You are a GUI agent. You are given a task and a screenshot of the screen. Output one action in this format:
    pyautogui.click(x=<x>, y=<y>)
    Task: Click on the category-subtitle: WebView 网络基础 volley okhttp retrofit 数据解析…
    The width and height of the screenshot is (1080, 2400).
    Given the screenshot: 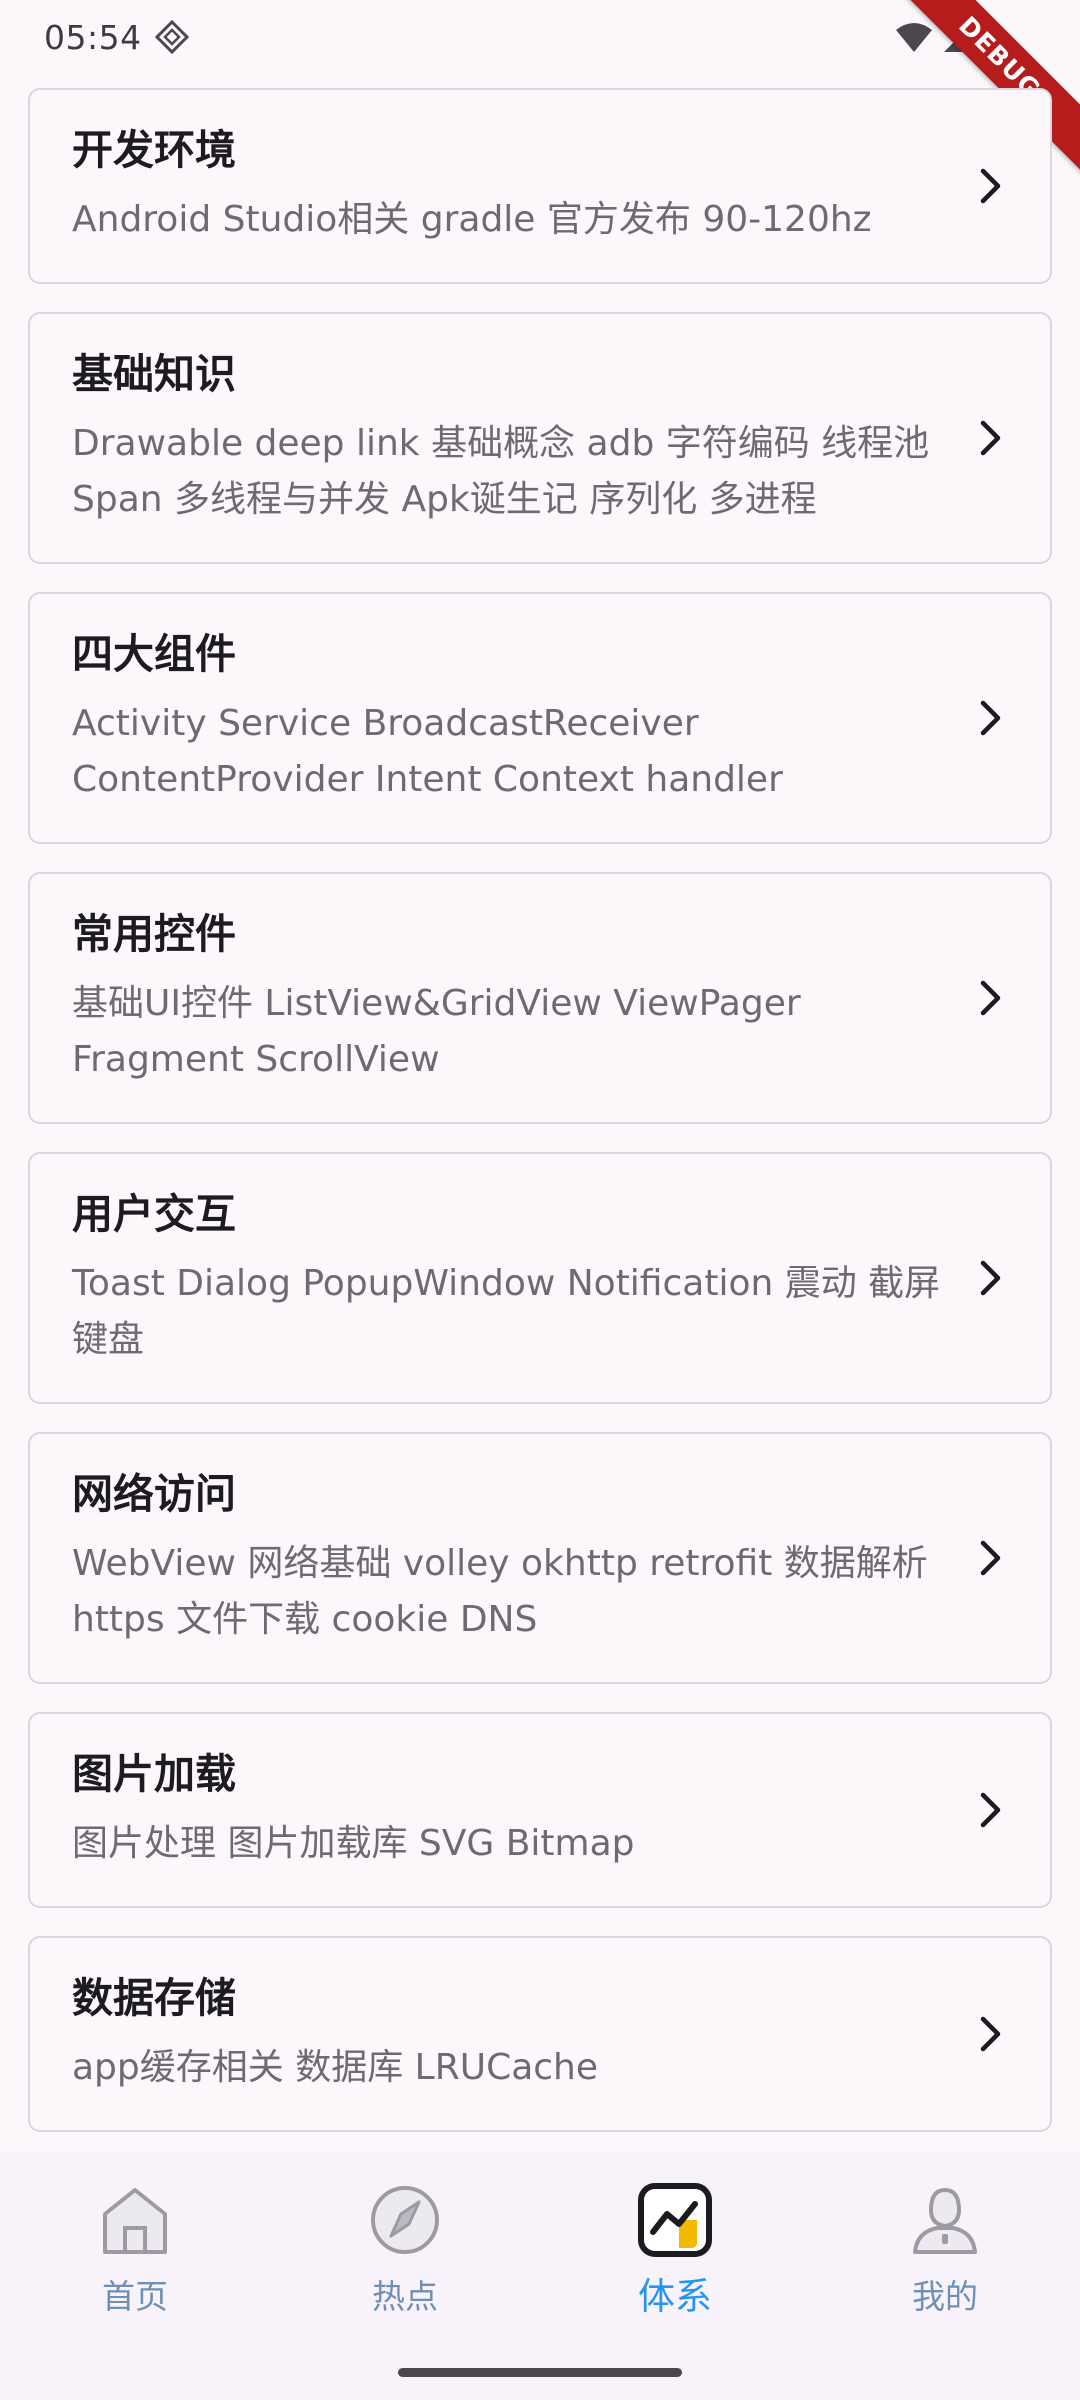 What is the action you would take?
    pyautogui.click(x=500, y=1591)
    